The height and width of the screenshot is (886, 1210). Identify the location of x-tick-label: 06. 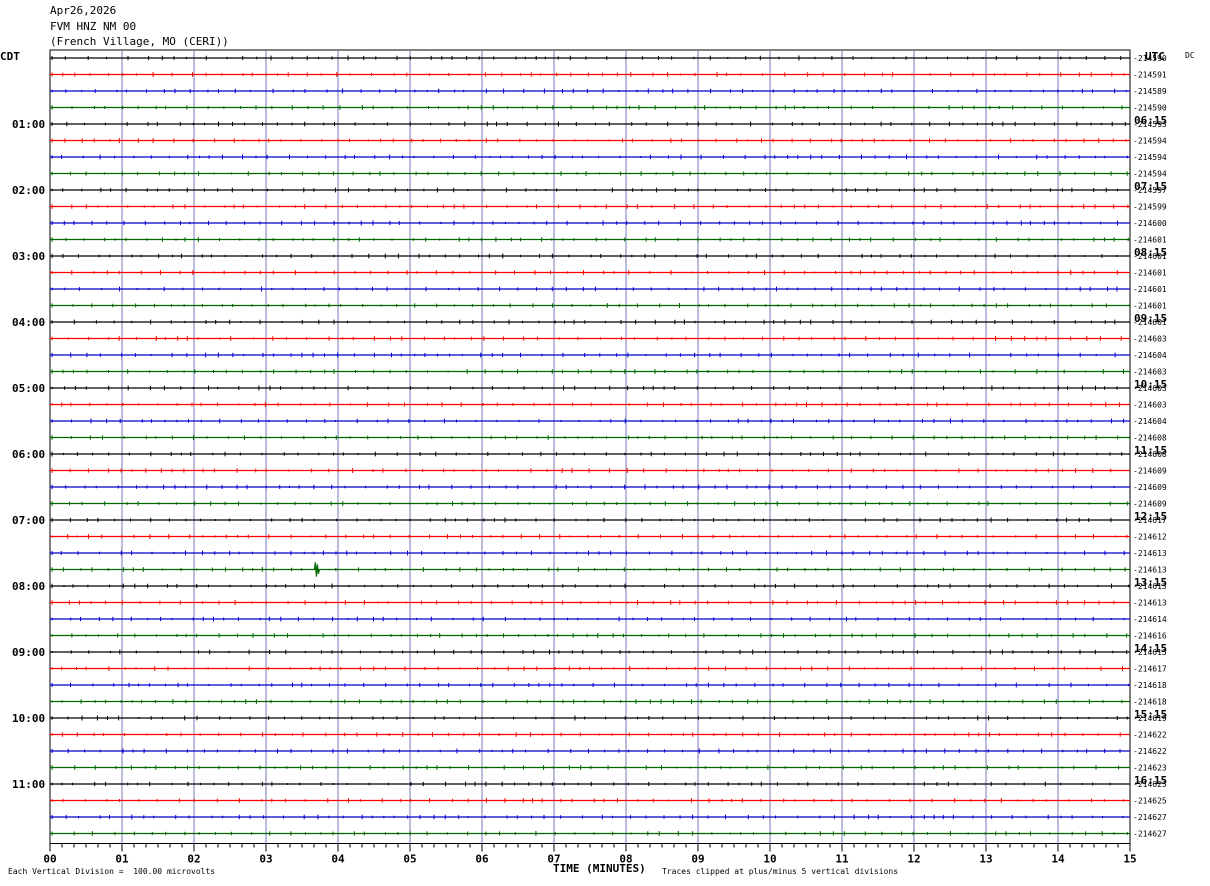
(482, 859).